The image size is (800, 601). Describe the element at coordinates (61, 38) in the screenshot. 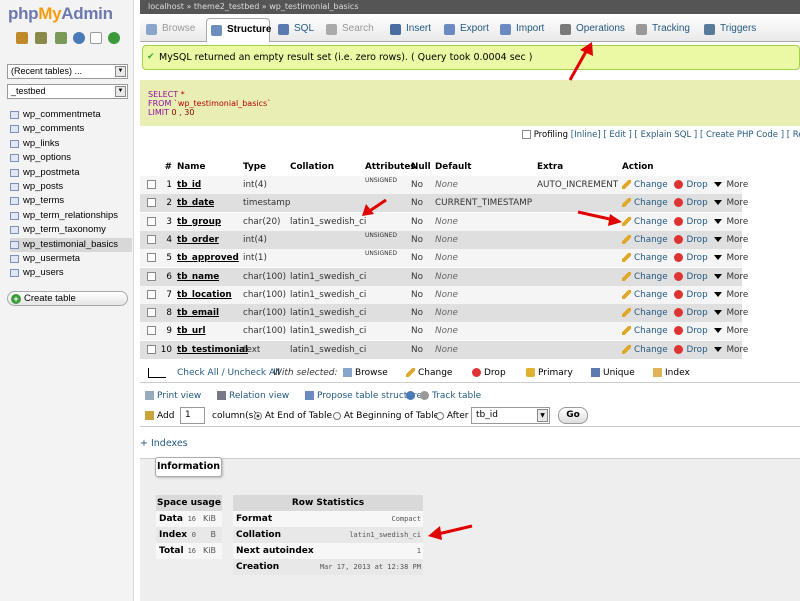

I see `sql-query-window-icon` at that location.